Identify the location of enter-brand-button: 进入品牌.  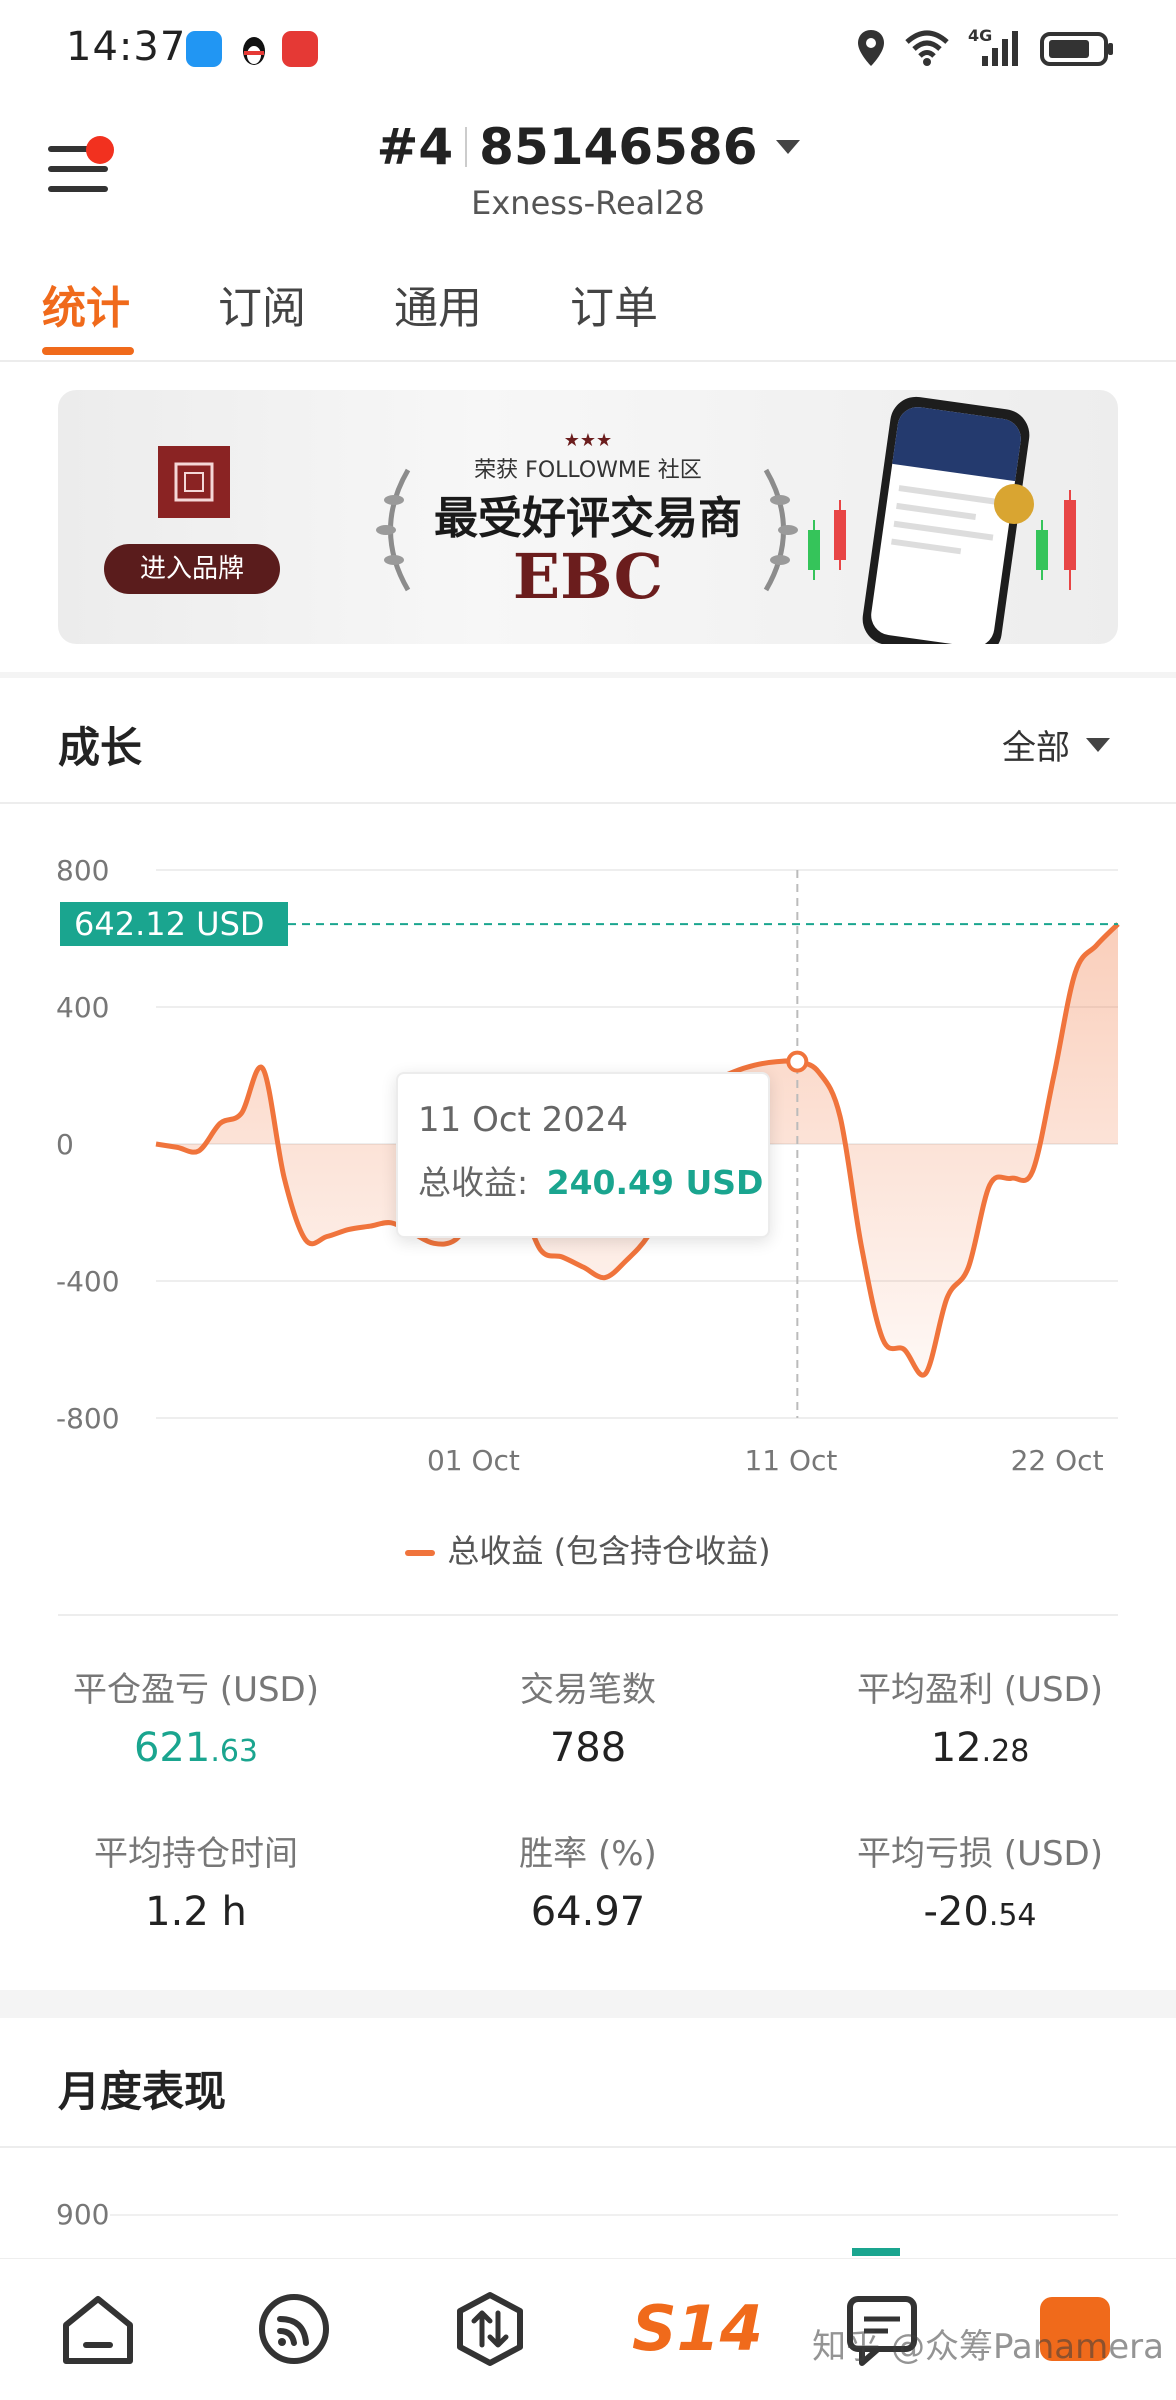
(192, 569).